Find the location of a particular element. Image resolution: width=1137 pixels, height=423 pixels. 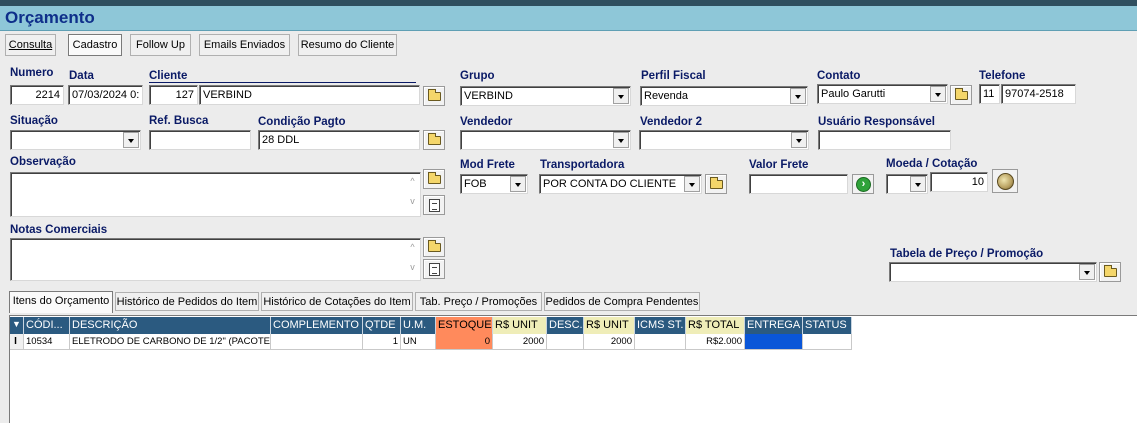

tab-resumo-do-cliente: Resumo do Cliente is located at coordinates (347, 45).